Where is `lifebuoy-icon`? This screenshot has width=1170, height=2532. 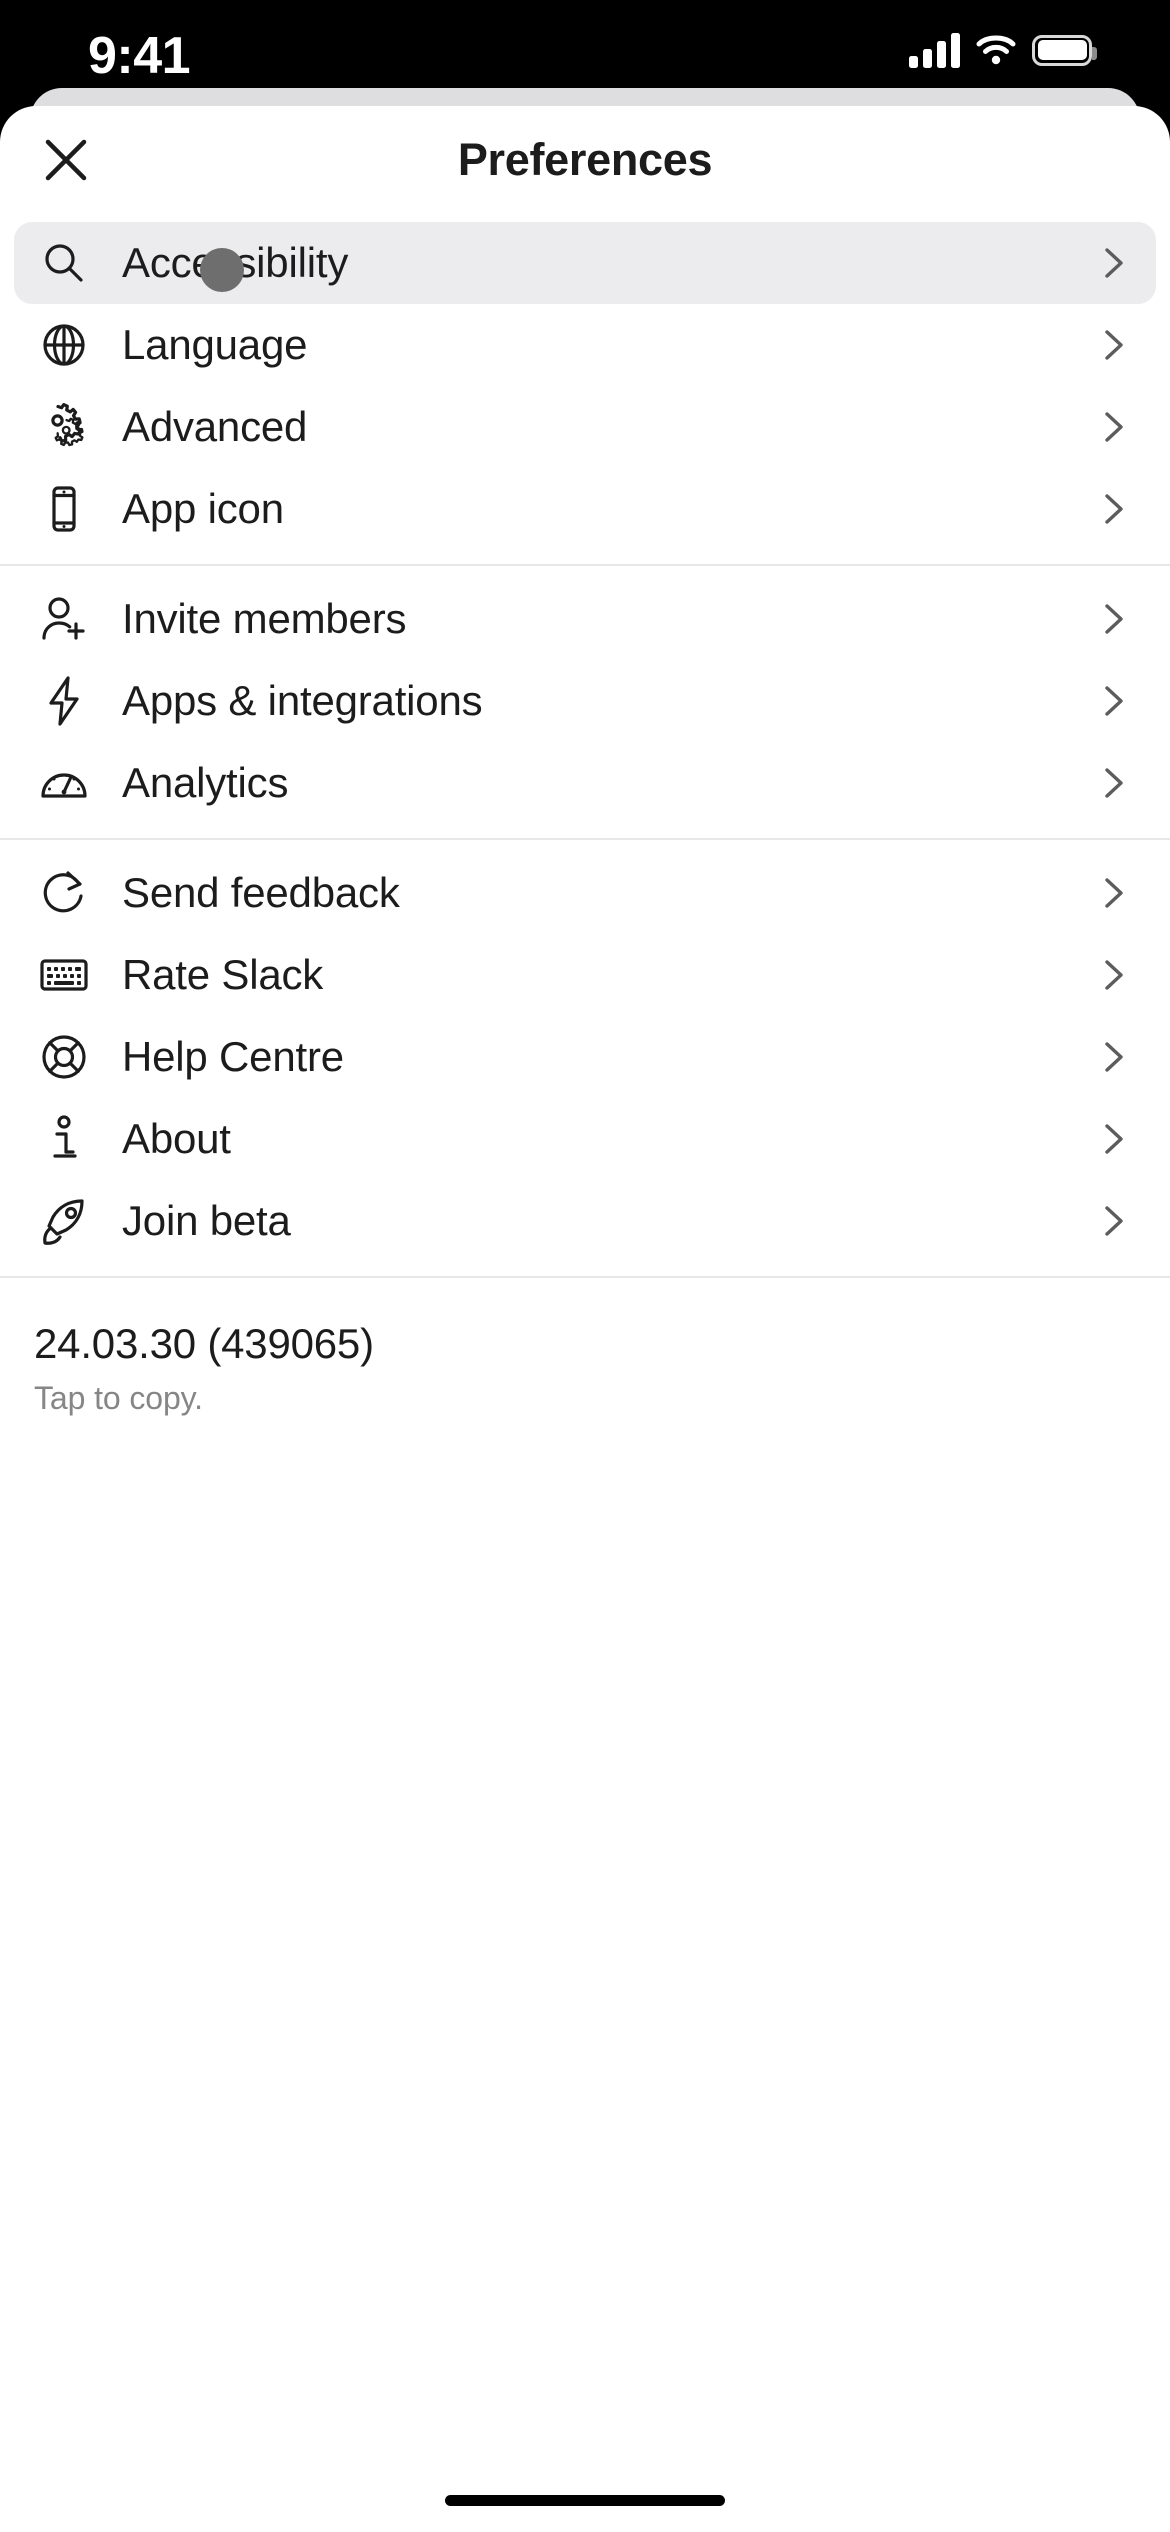
lifebuoy-icon is located at coordinates (64, 1057).